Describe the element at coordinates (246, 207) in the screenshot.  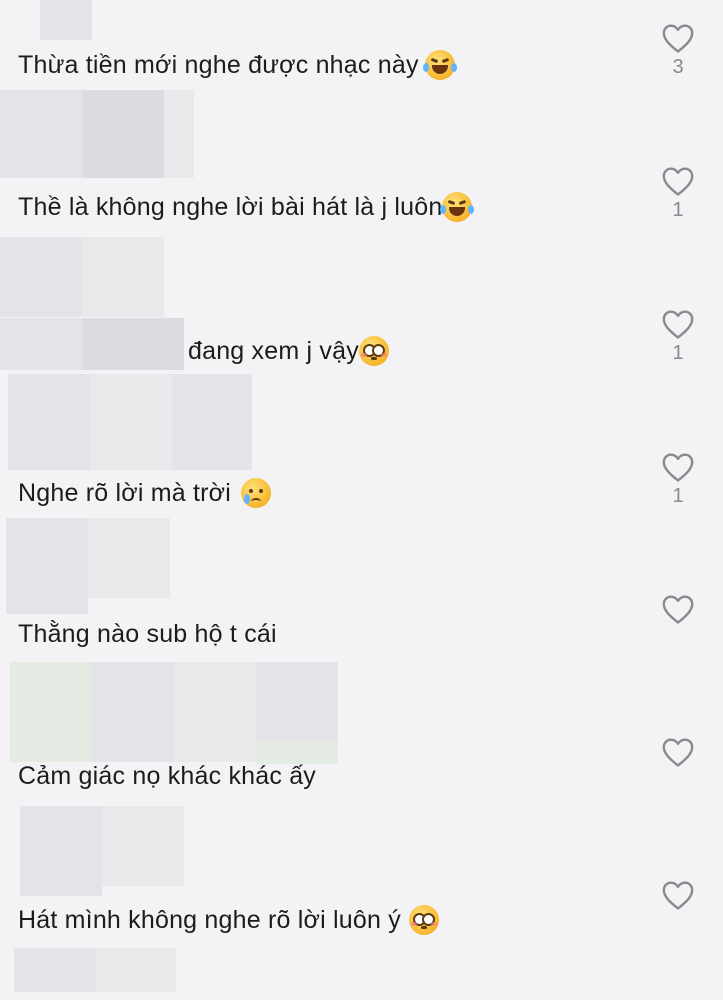
I see `comment-text: Thề là không nghe lời bài hát là j luôn` at that location.